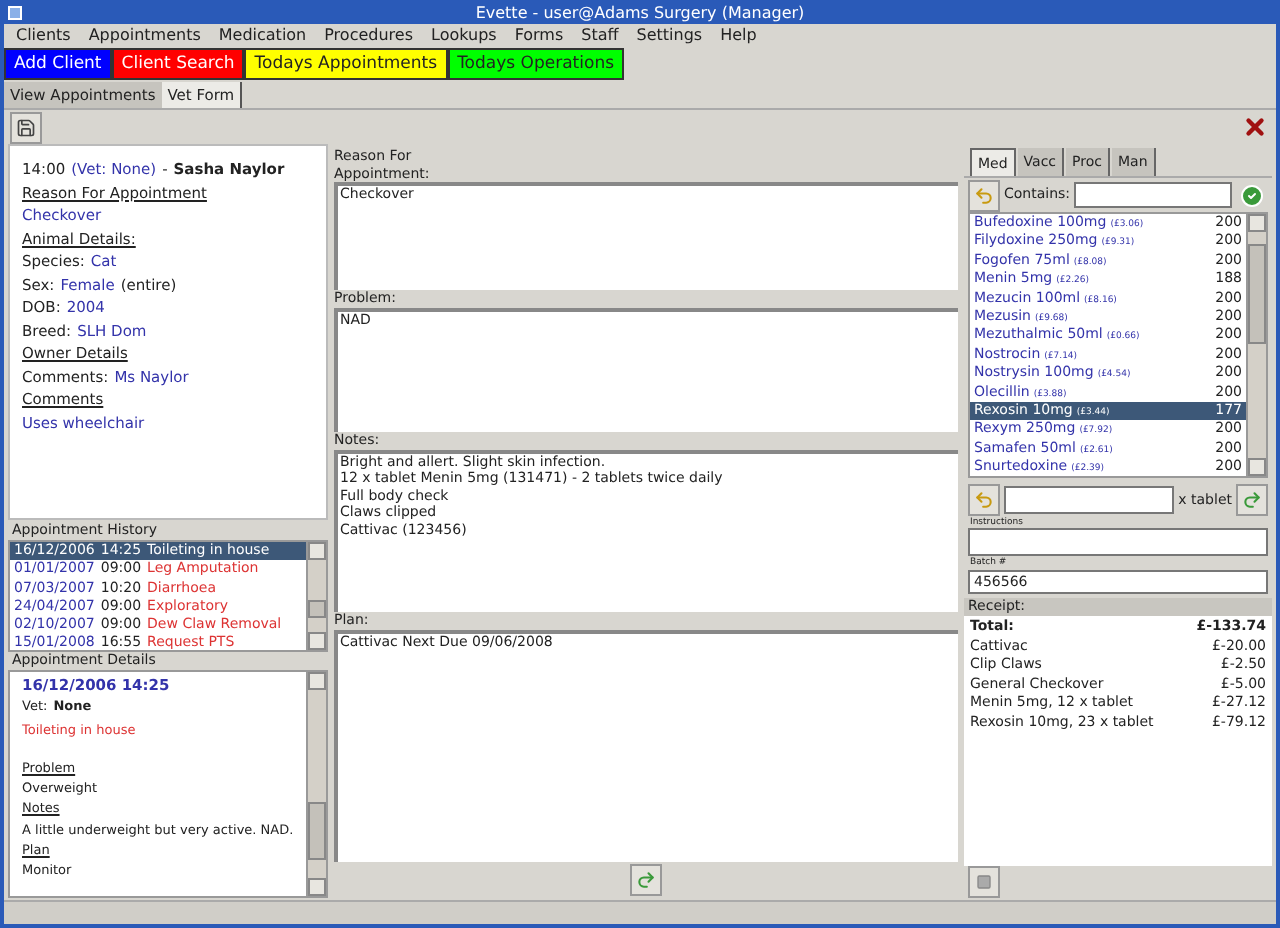  What do you see at coordinates (346, 64) in the screenshot?
I see `quick-action-button: Todays Appointments` at bounding box center [346, 64].